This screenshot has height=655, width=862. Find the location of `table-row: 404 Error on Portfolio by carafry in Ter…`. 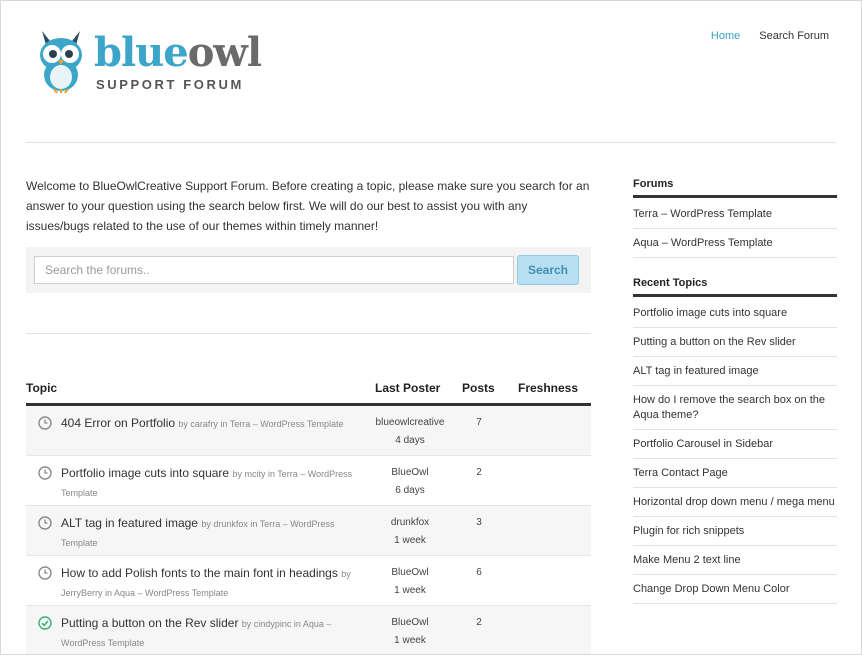

table-row: 404 Error on Portfolio by carafry in Ter… is located at coordinates (308, 431).